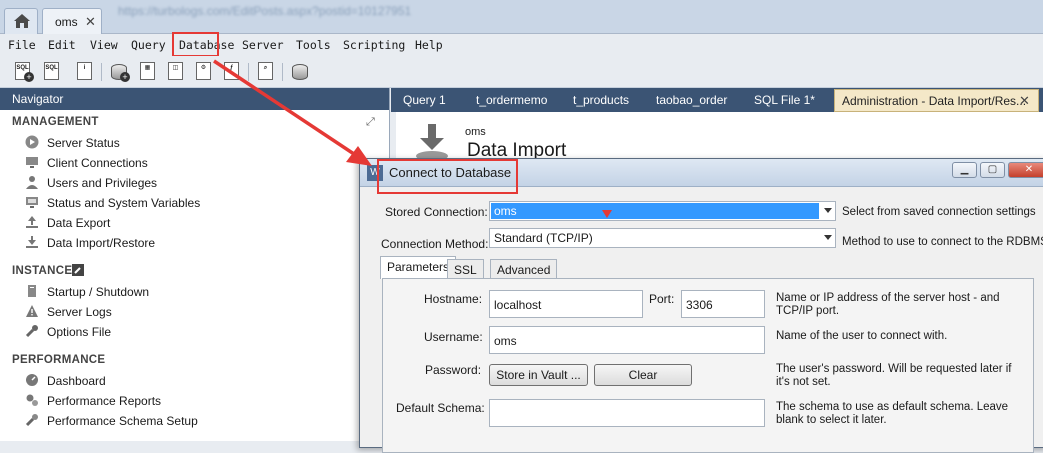  I want to click on tab-taobao-order: taobao_order, so click(691, 100).